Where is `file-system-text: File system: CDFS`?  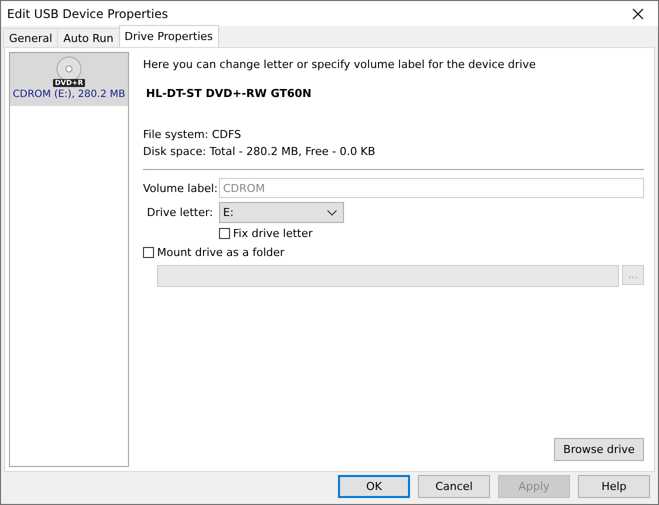
file-system-text: File system: CDFS is located at coordinates (192, 134).